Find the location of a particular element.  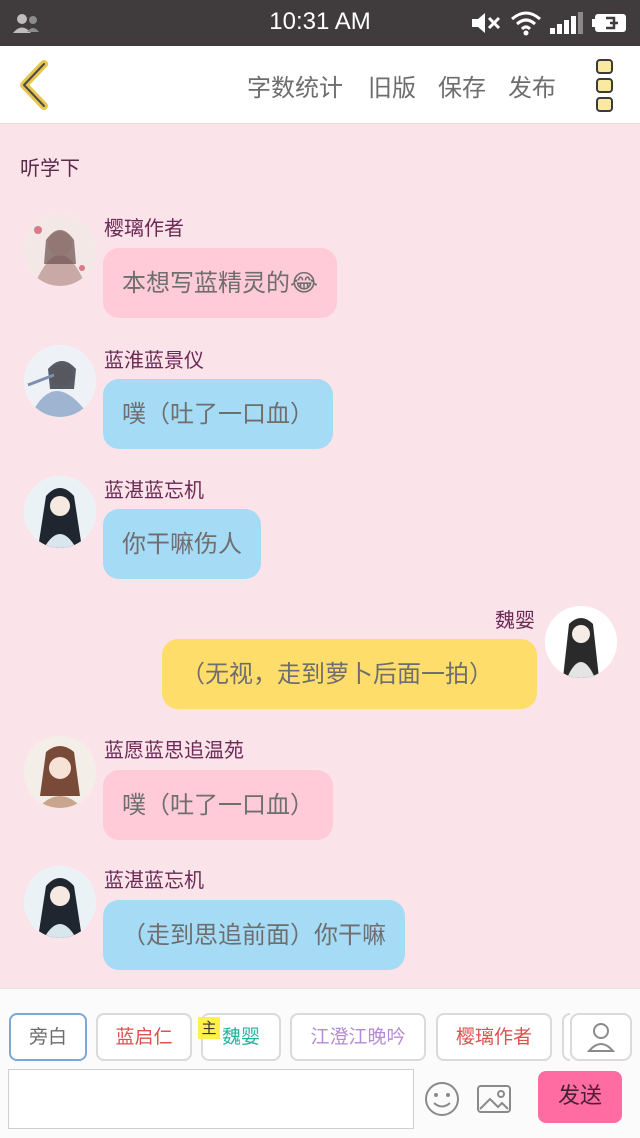

signal-icon is located at coordinates (566, 23).